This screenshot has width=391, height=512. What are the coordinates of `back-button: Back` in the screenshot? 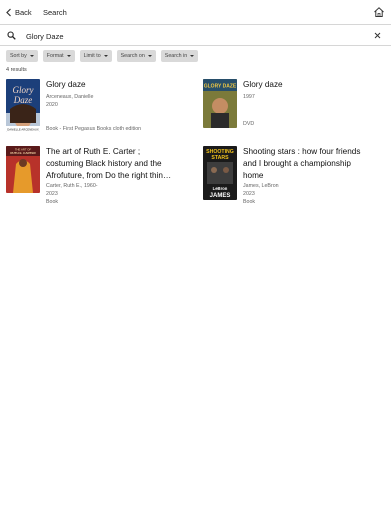 It's located at (18, 12).